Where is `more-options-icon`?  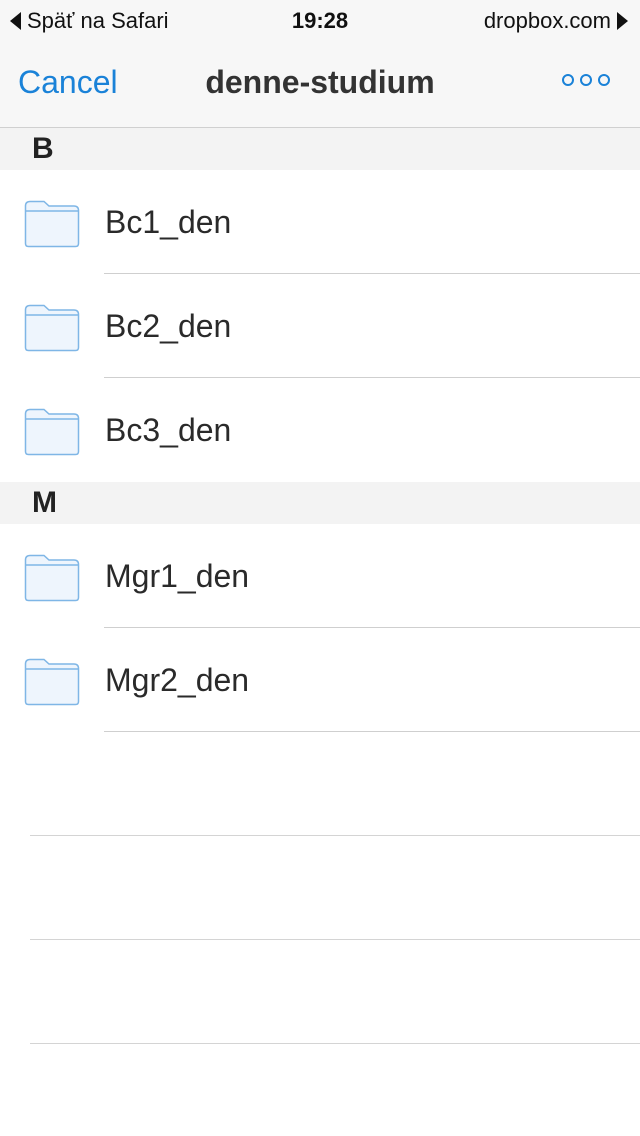 more-options-icon is located at coordinates (586, 82).